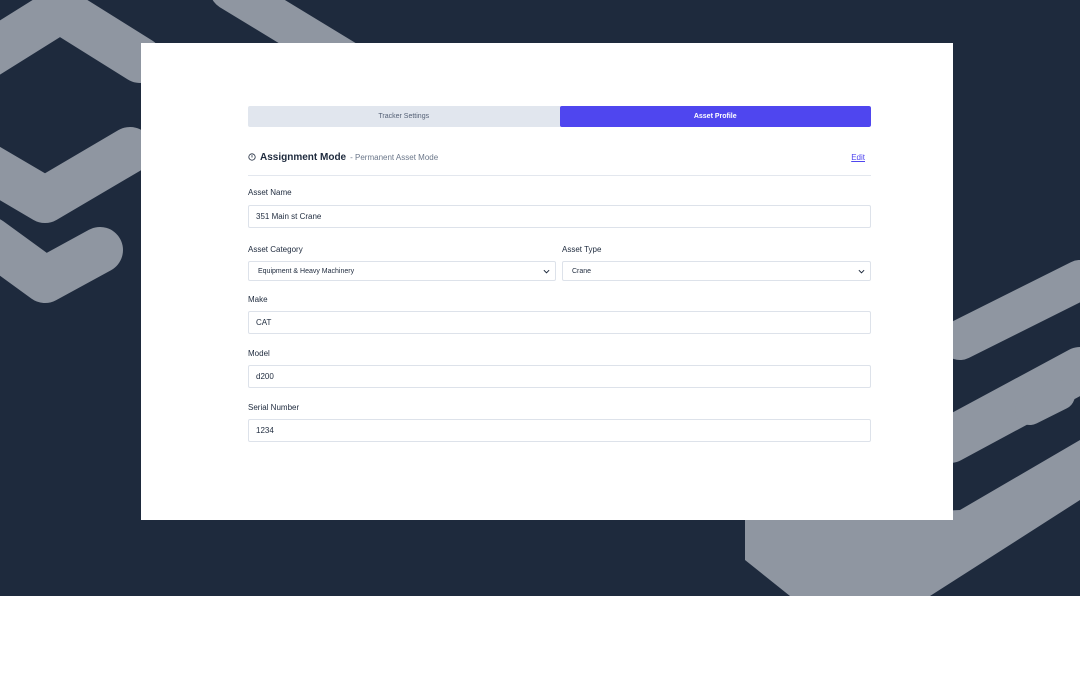  What do you see at coordinates (559, 376) in the screenshot?
I see `model-input: d200` at bounding box center [559, 376].